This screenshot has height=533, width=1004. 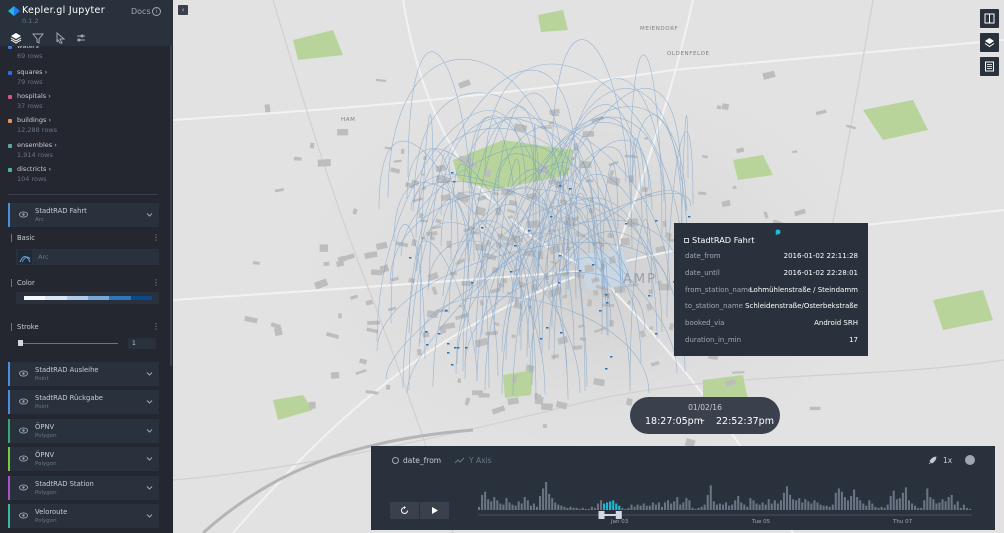 I want to click on legend-button, so click(x=989, y=66).